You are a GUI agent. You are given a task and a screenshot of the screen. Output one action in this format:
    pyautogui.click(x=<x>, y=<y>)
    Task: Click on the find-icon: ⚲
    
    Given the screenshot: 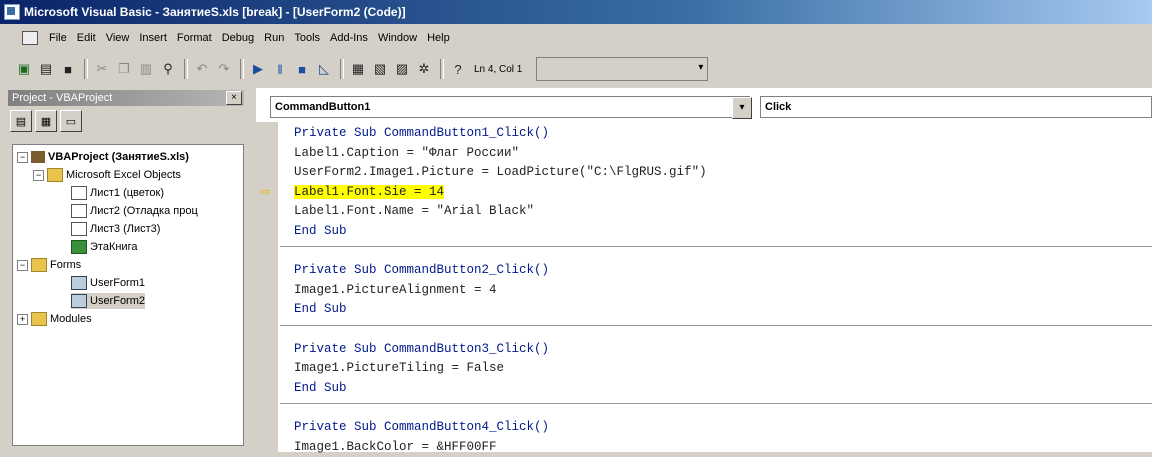 What is the action you would take?
    pyautogui.click(x=168, y=69)
    